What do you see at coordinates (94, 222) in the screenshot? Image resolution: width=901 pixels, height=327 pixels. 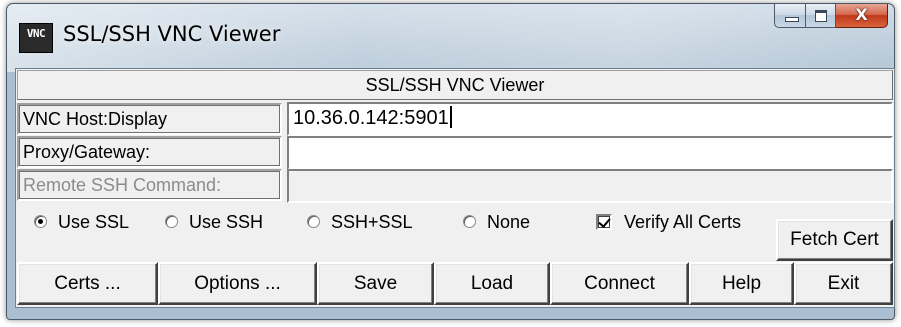 I see `radio-use-ssl-label: Use SSL` at bounding box center [94, 222].